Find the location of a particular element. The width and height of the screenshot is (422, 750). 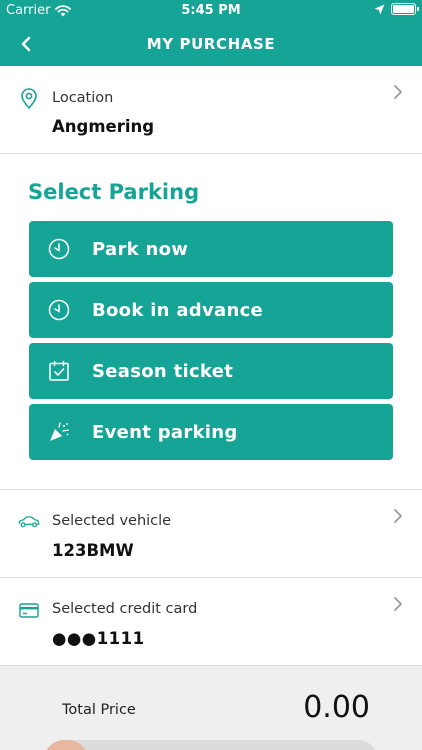

season-ticket-button: Season ticket is located at coordinates (211, 371).